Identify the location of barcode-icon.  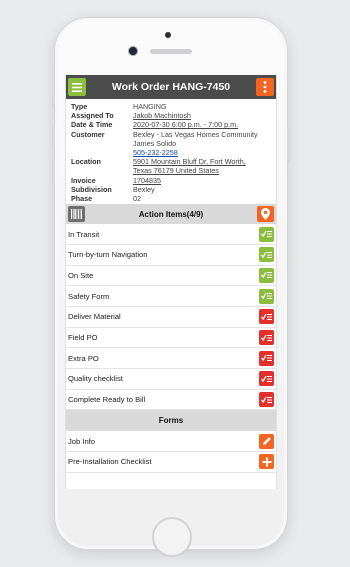
(76, 214).